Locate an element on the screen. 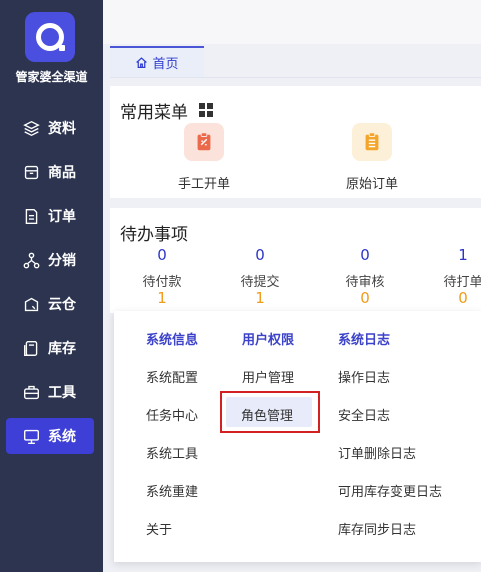  app-logo is located at coordinates (50, 37).